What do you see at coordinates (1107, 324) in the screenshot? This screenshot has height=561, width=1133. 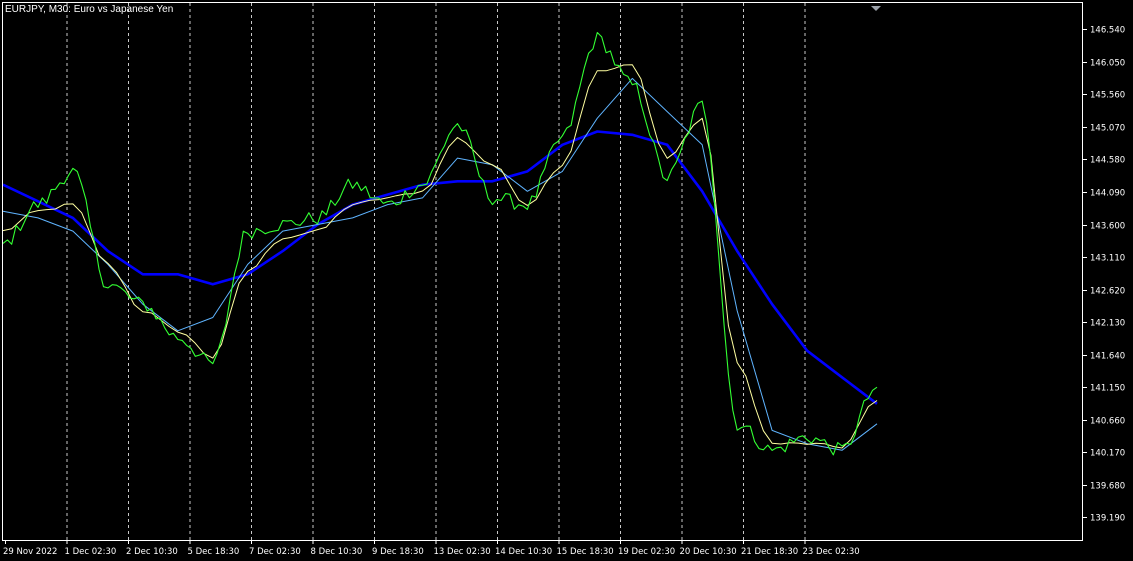 I see `y-tick-label: 142.130` at bounding box center [1107, 324].